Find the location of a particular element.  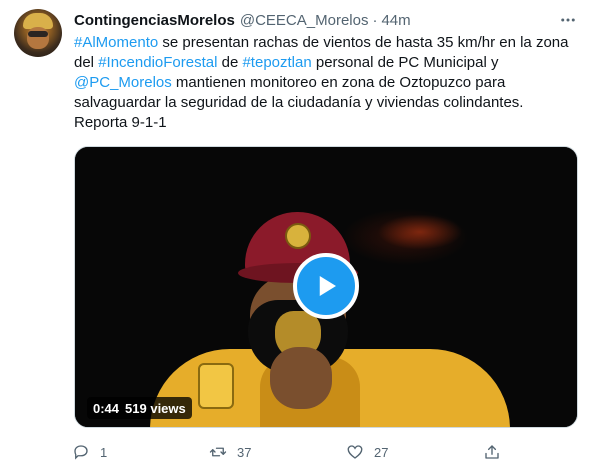

tweet-actions: 1 37 27 is located at coordinates (328, 452).